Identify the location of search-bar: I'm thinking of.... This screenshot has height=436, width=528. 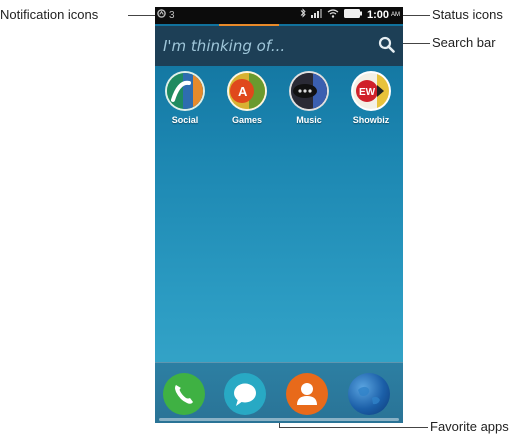
(279, 46).